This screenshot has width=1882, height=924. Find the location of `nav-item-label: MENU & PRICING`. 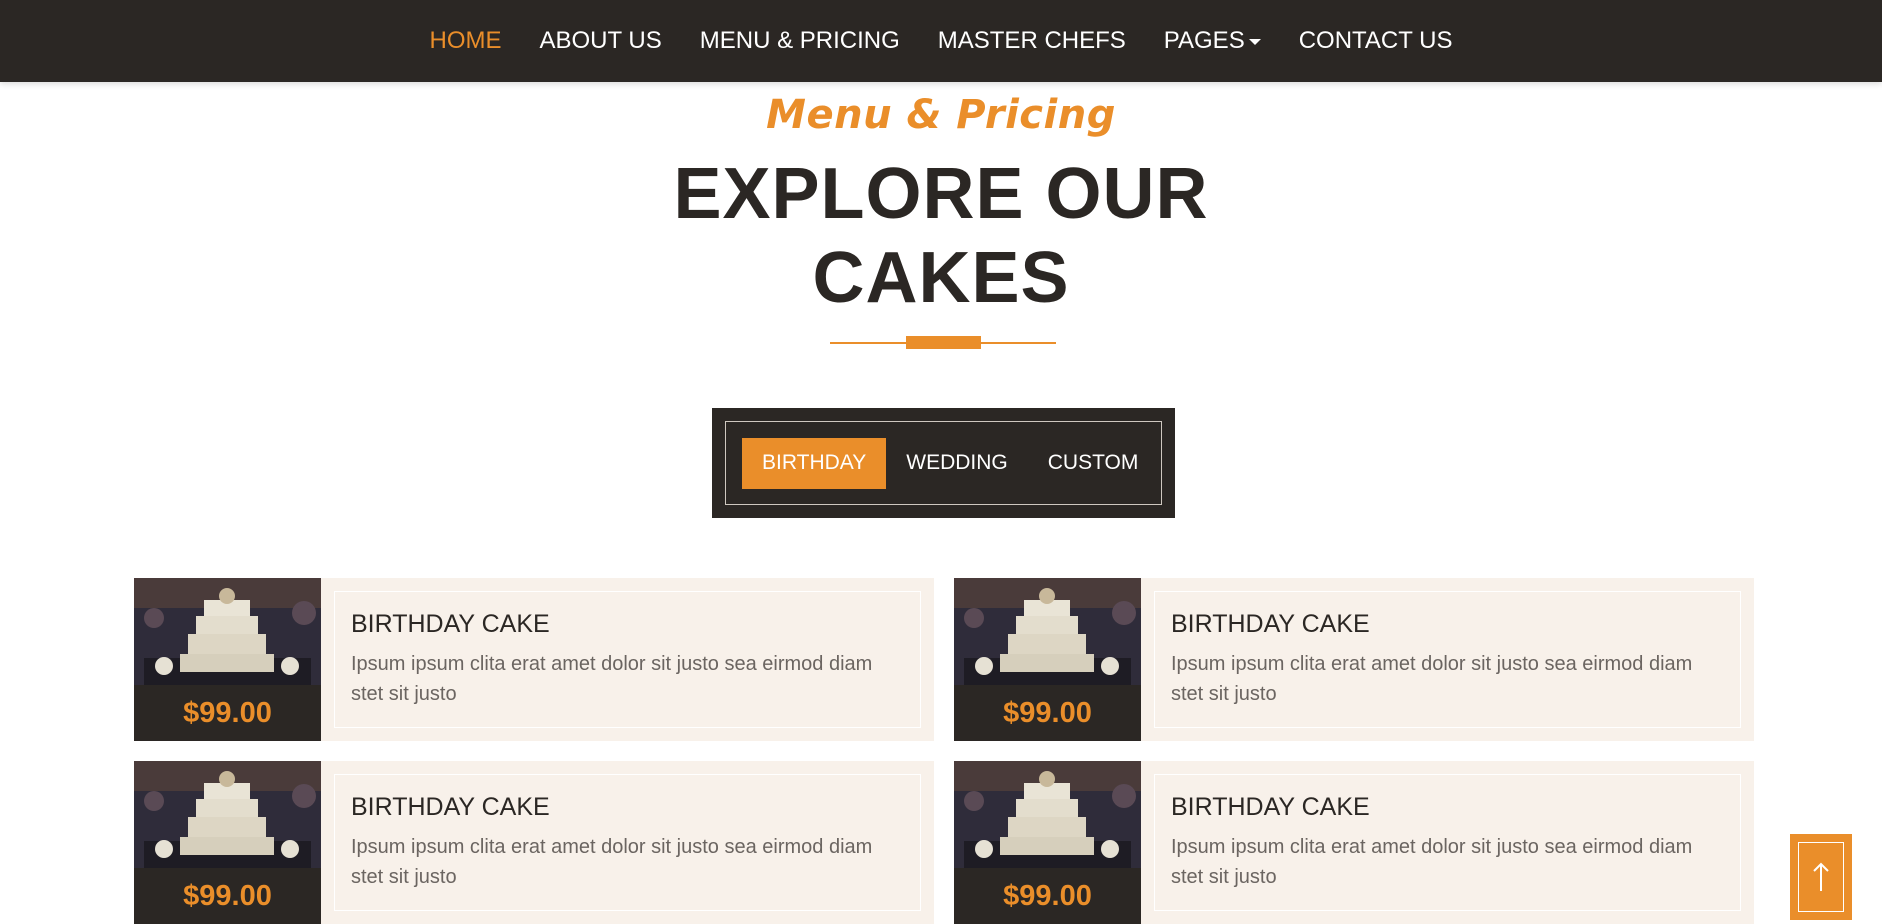

nav-item-label: MENU & PRICING is located at coordinates (799, 40).